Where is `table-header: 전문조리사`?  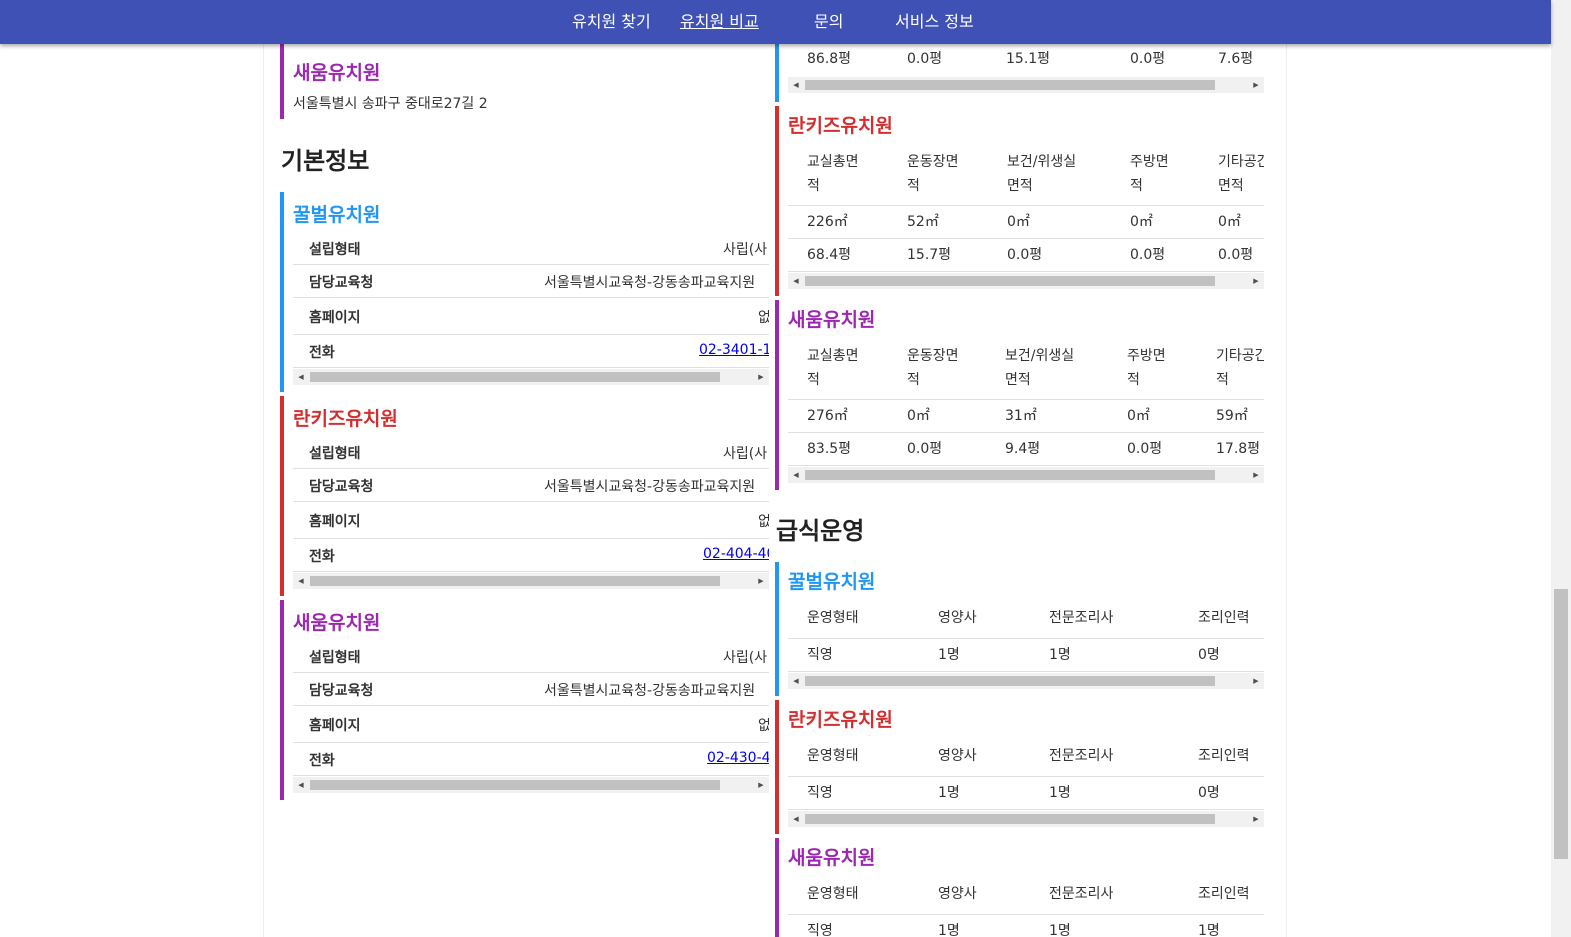 table-header: 전문조리사 is located at coordinates (1081, 894).